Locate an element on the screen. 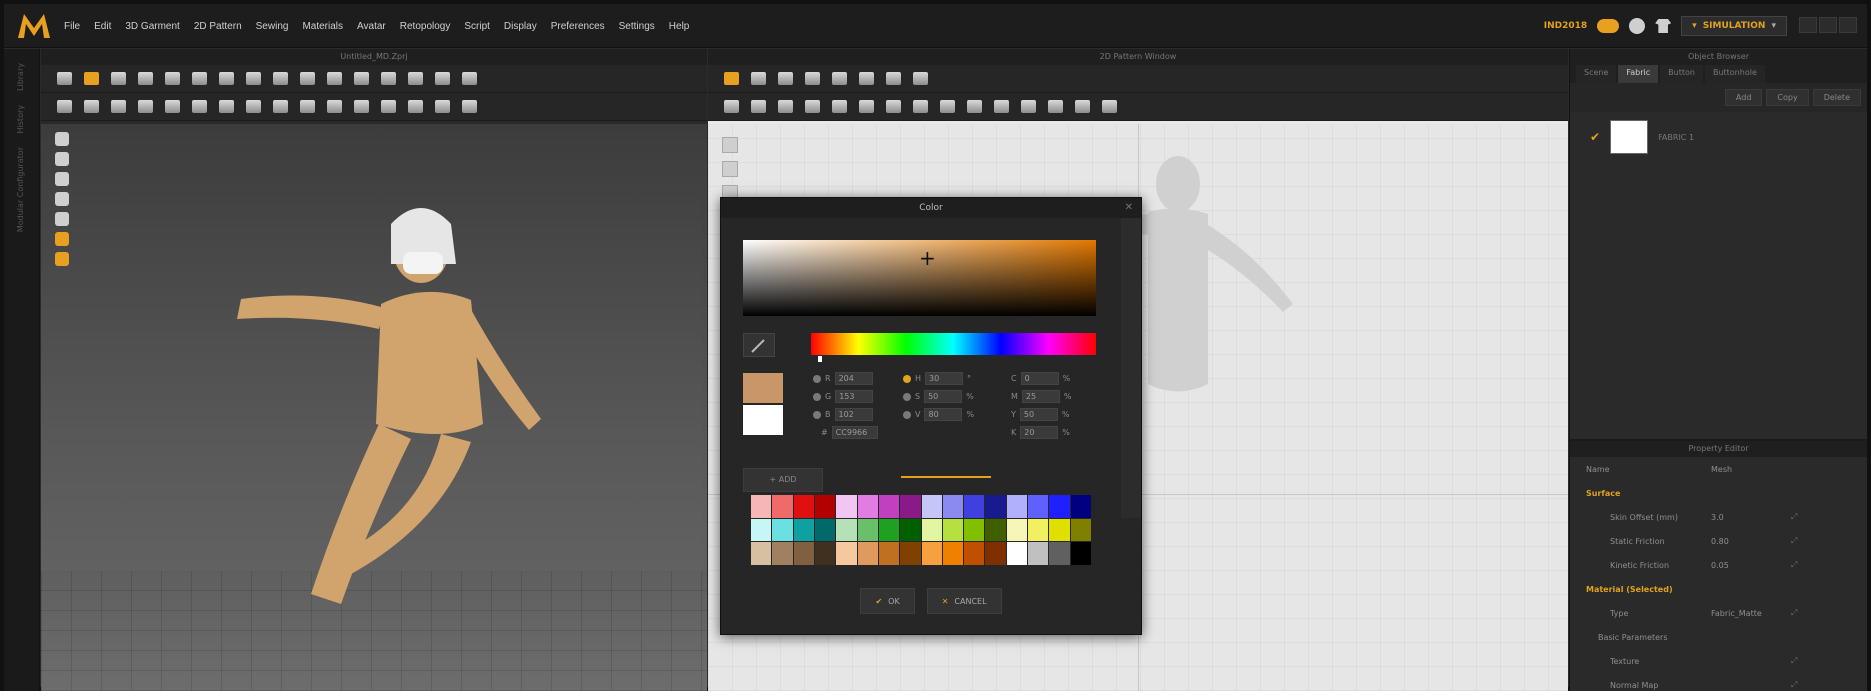 The width and height of the screenshot is (1871, 697). menu-item-2d-pattern: 2D Pattern is located at coordinates (218, 26).